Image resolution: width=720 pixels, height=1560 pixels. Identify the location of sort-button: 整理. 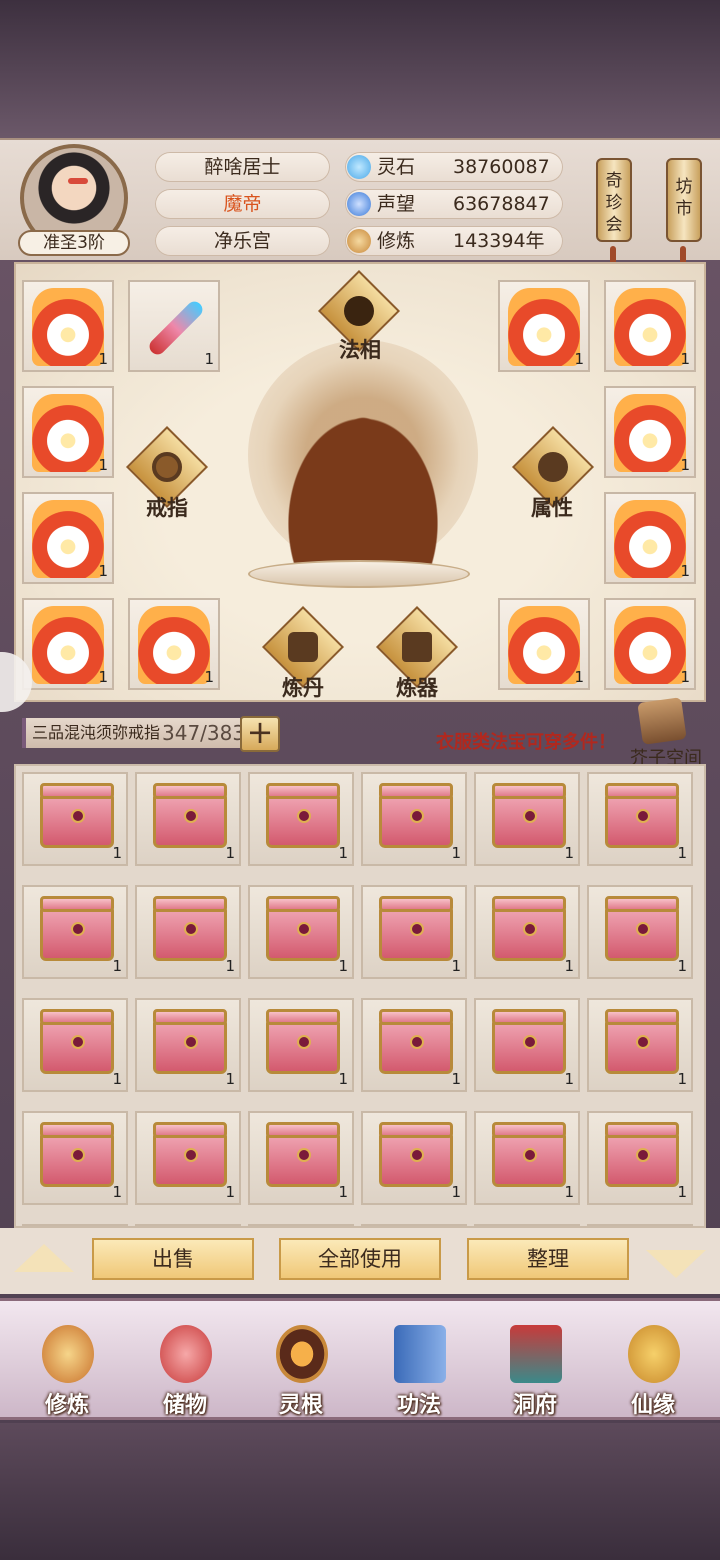
(548, 1259).